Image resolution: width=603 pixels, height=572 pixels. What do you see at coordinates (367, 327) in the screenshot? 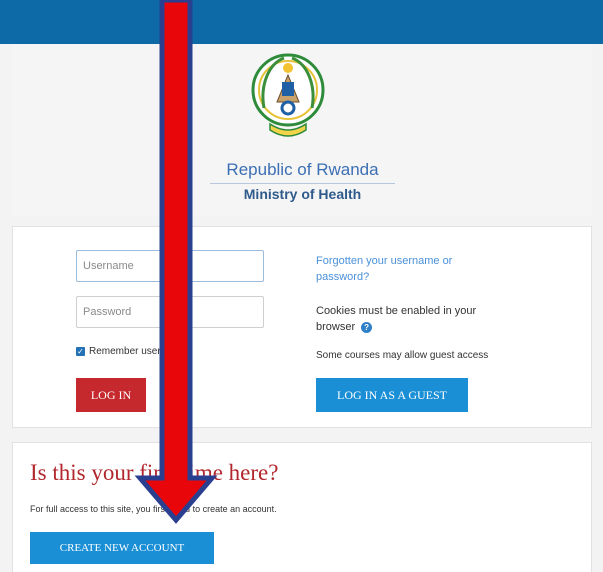
I see `help-circle-icon: ?` at bounding box center [367, 327].